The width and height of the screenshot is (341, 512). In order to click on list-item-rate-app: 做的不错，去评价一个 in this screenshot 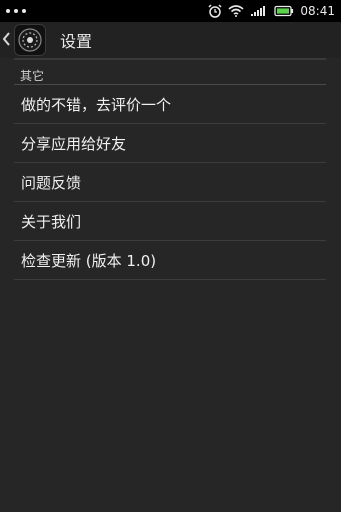, I will do `click(170, 104)`.